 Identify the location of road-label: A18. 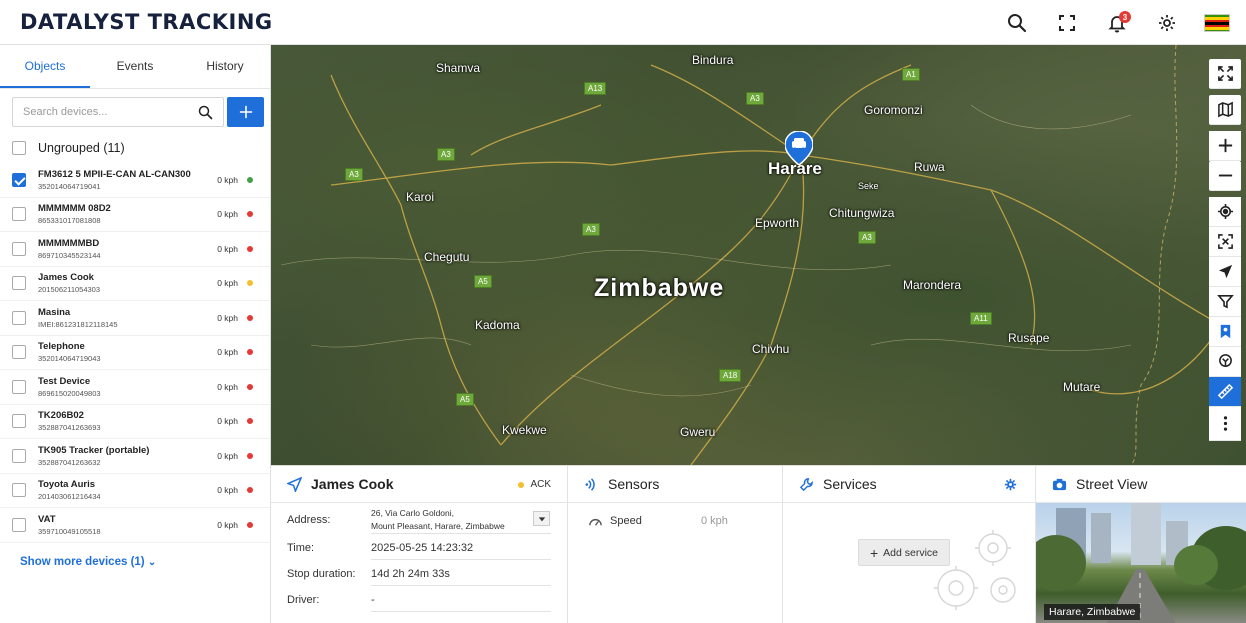
(730, 375).